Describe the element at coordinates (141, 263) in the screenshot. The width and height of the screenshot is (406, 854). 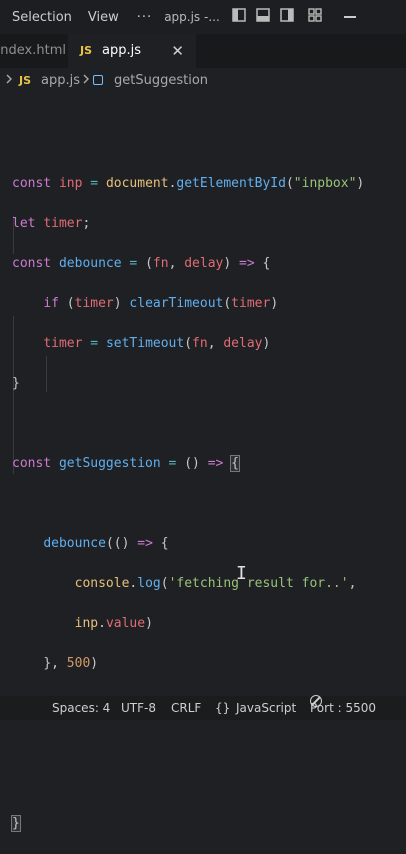
I see `code-line-3: const debounce = (fn, delay) => {` at that location.